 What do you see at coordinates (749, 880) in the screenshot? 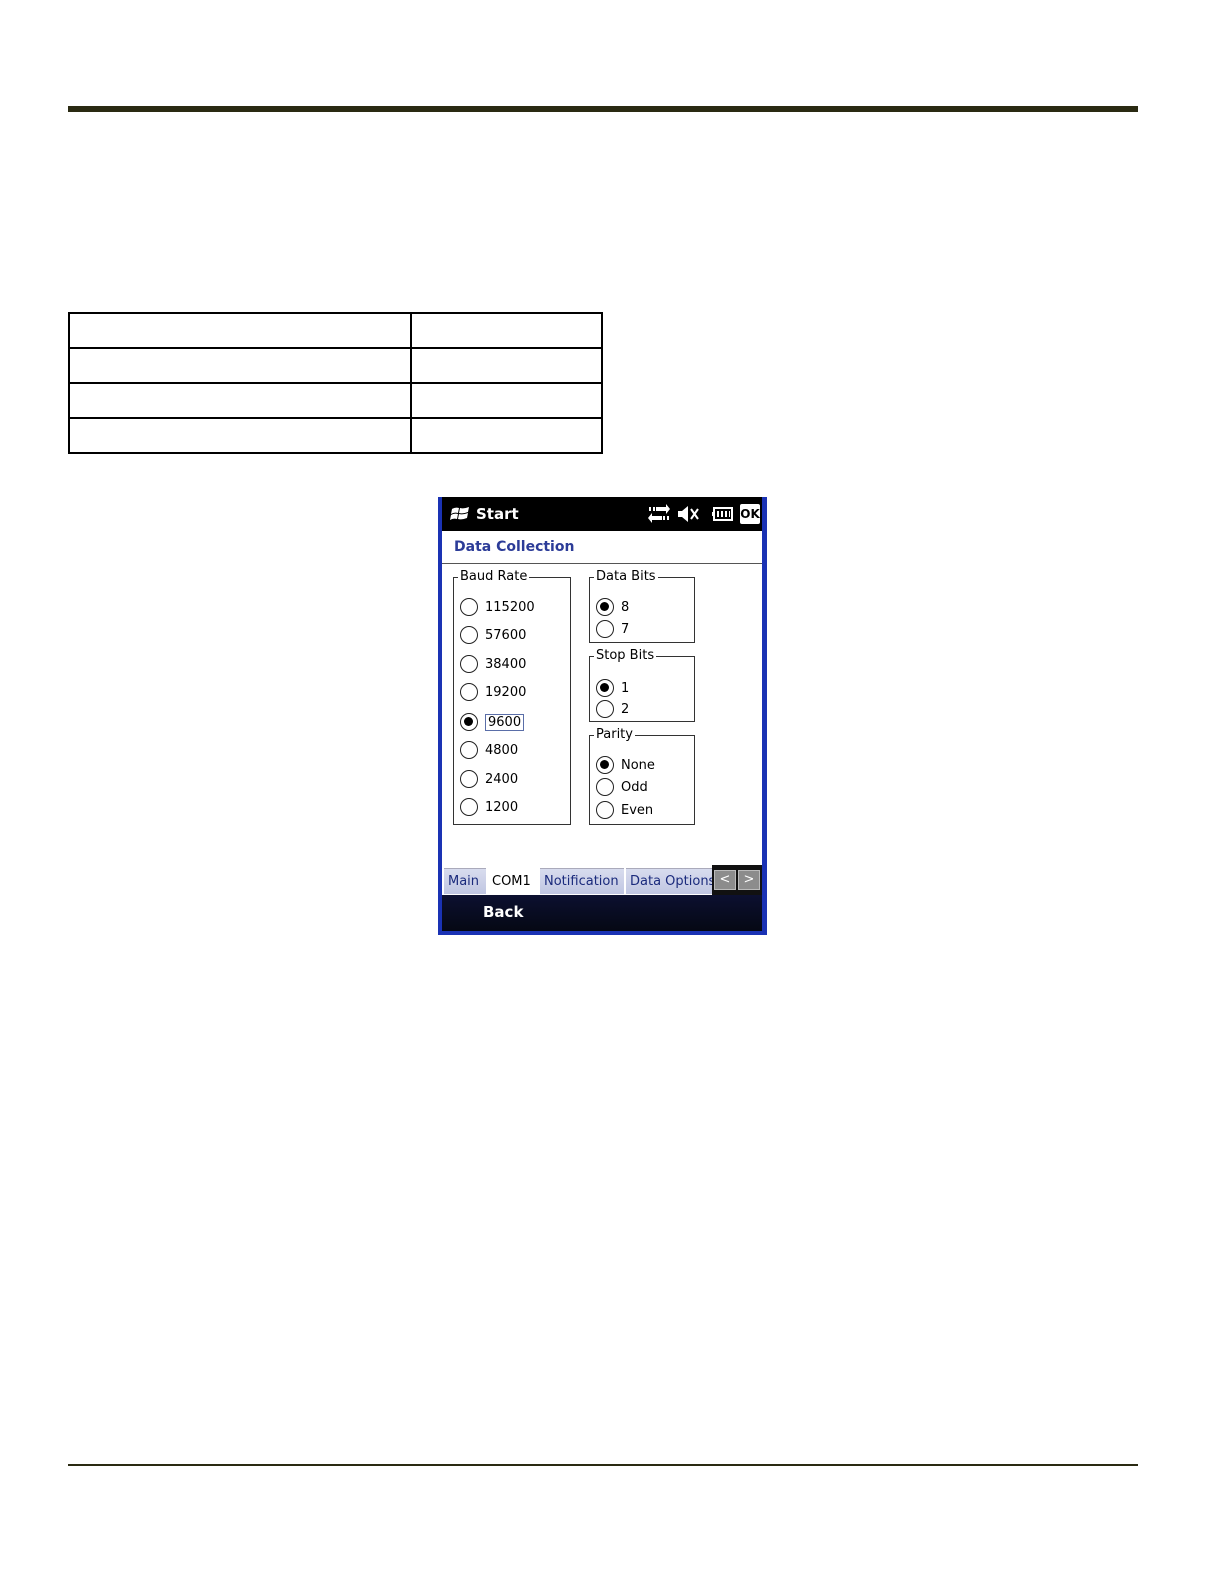
I see `tab-scroll-right-button: >` at bounding box center [749, 880].